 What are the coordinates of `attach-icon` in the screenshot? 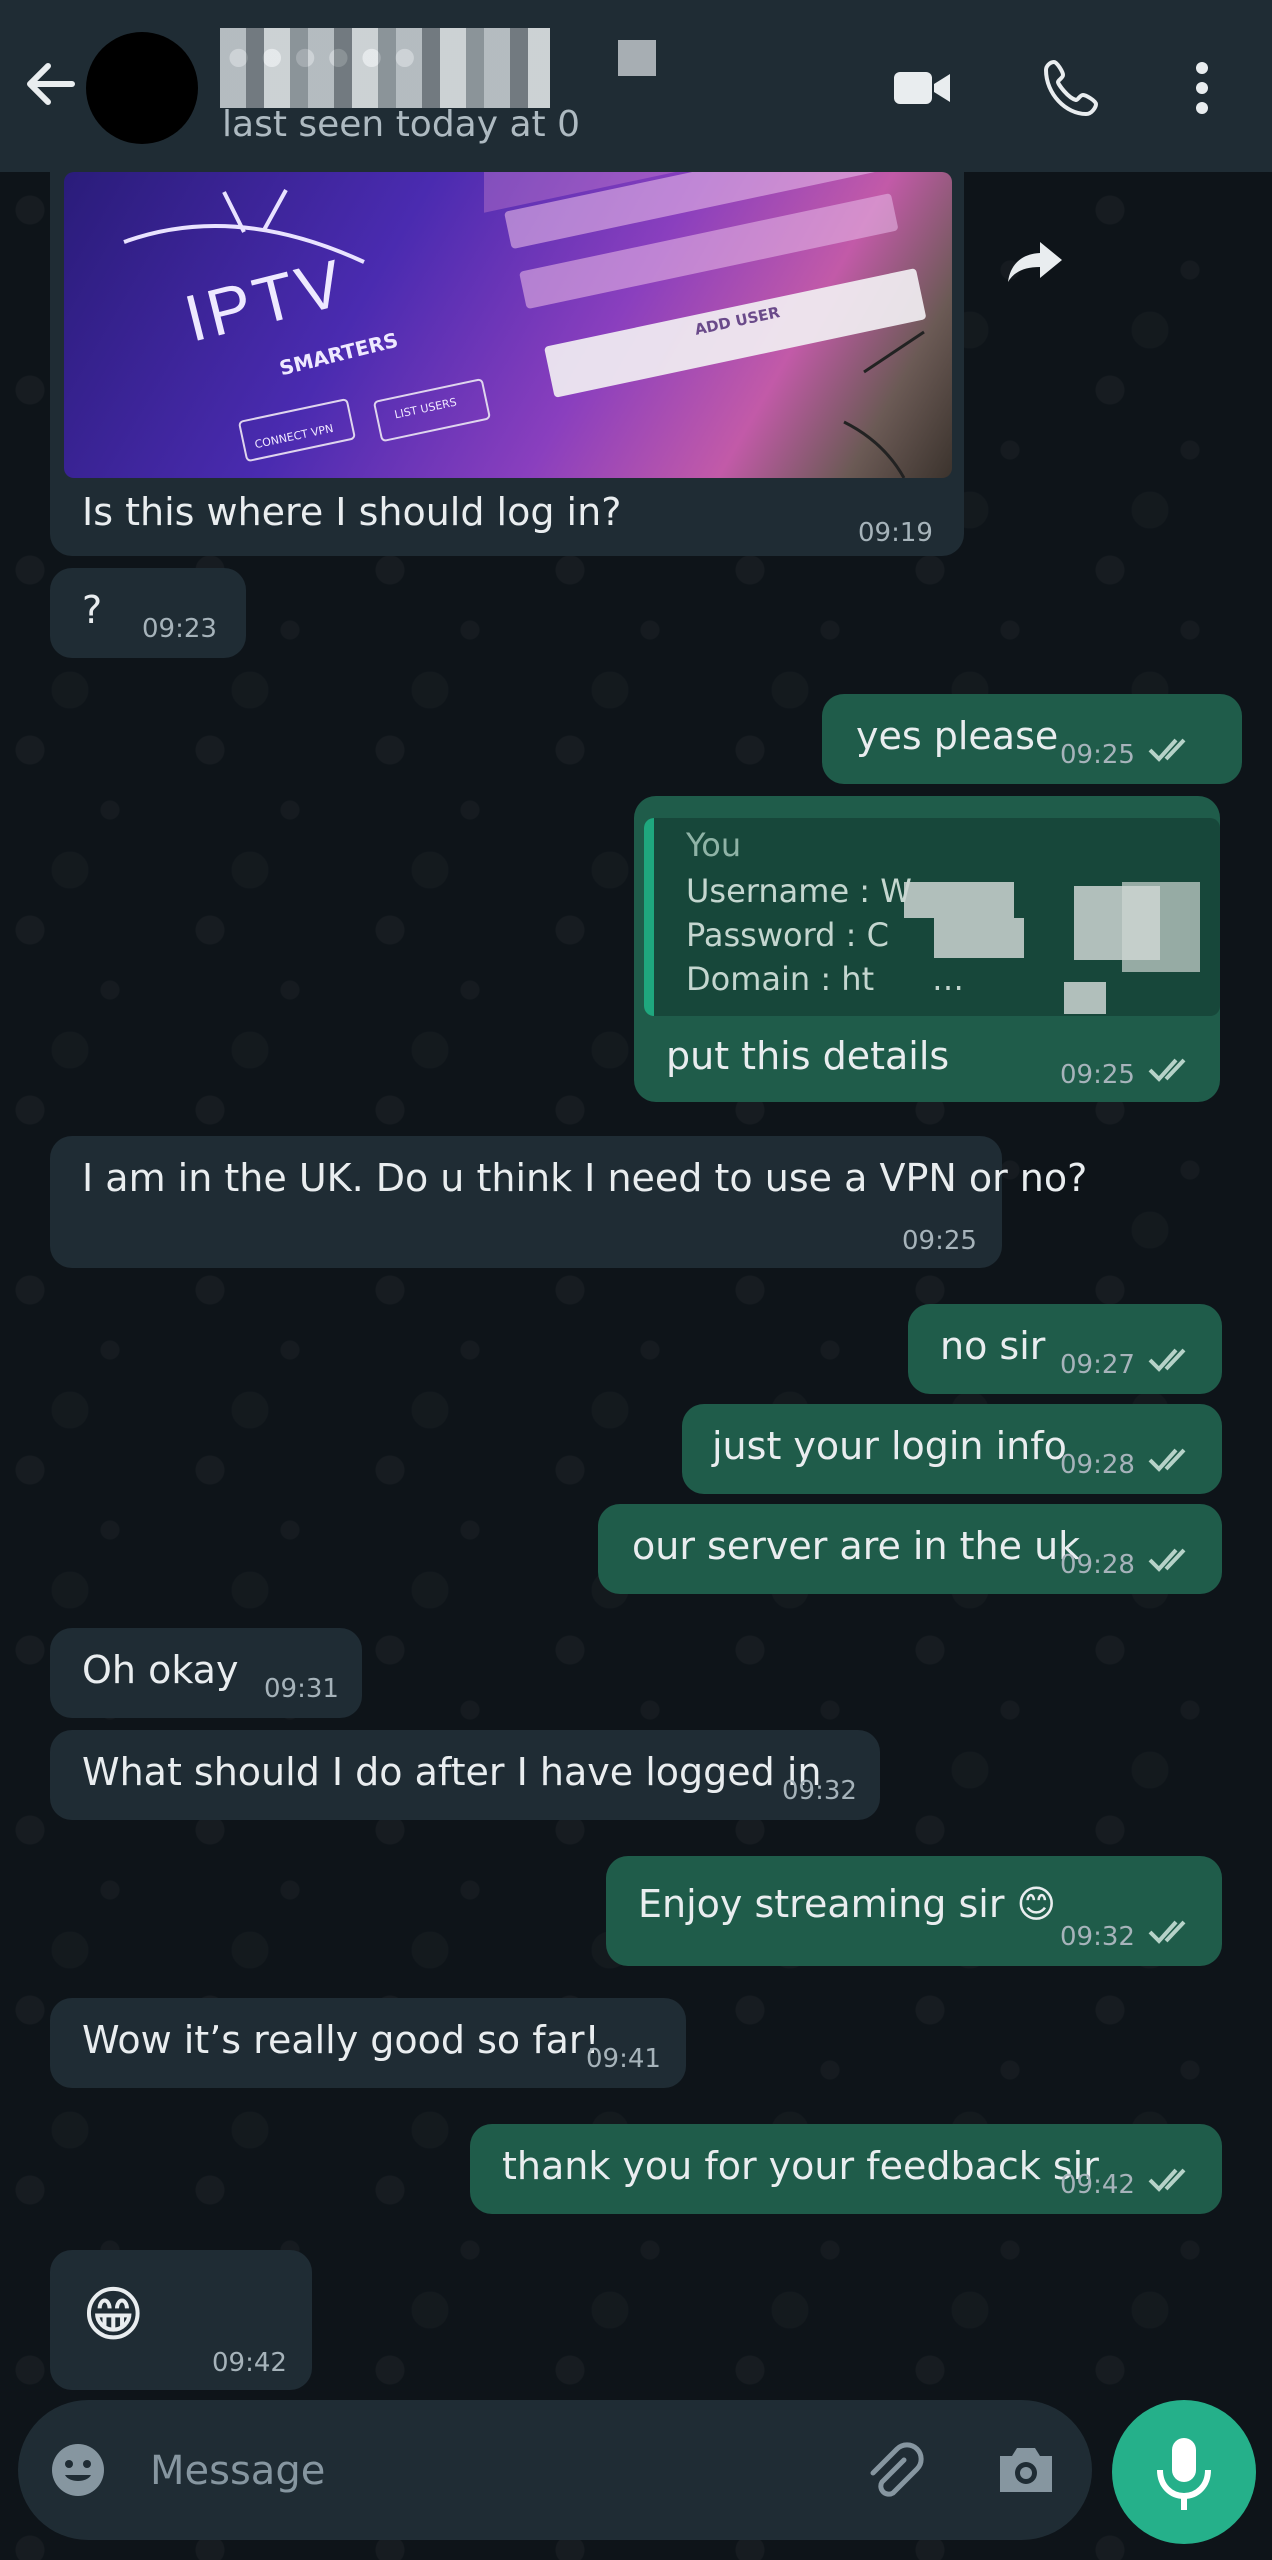 It's located at (893, 2471).